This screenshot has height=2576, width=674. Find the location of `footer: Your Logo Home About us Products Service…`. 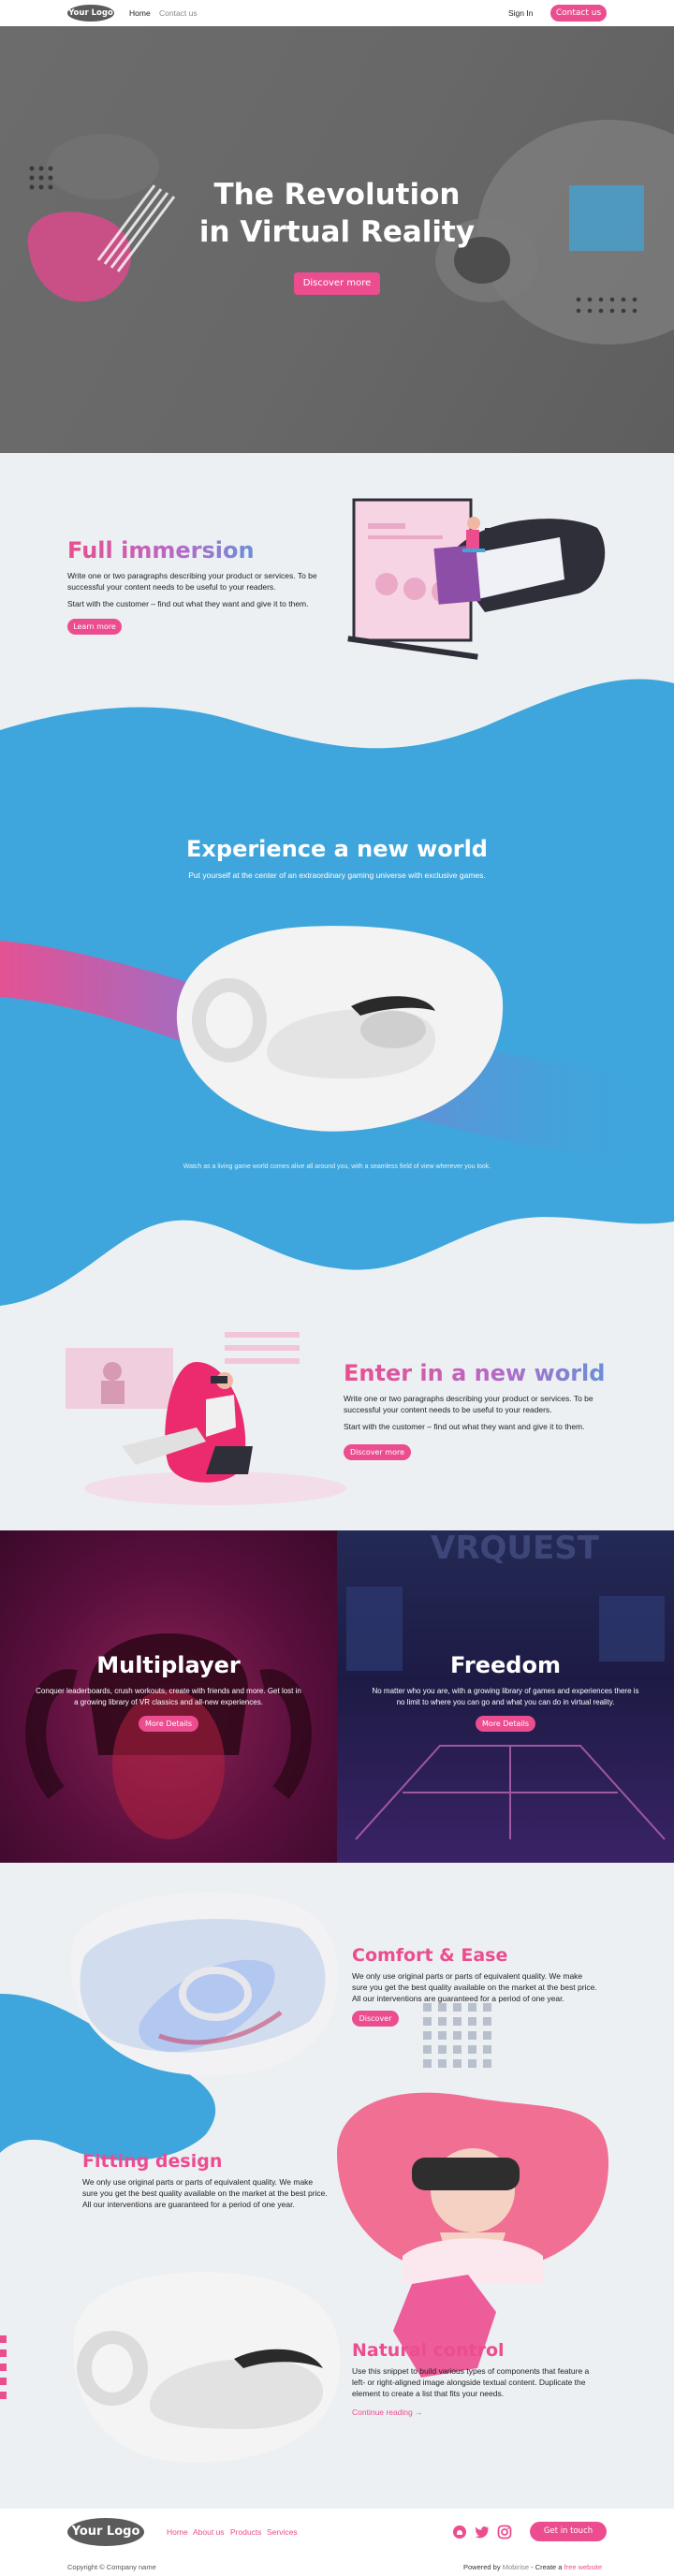

footer: Your Logo Home About us Products Service… is located at coordinates (337, 2542).